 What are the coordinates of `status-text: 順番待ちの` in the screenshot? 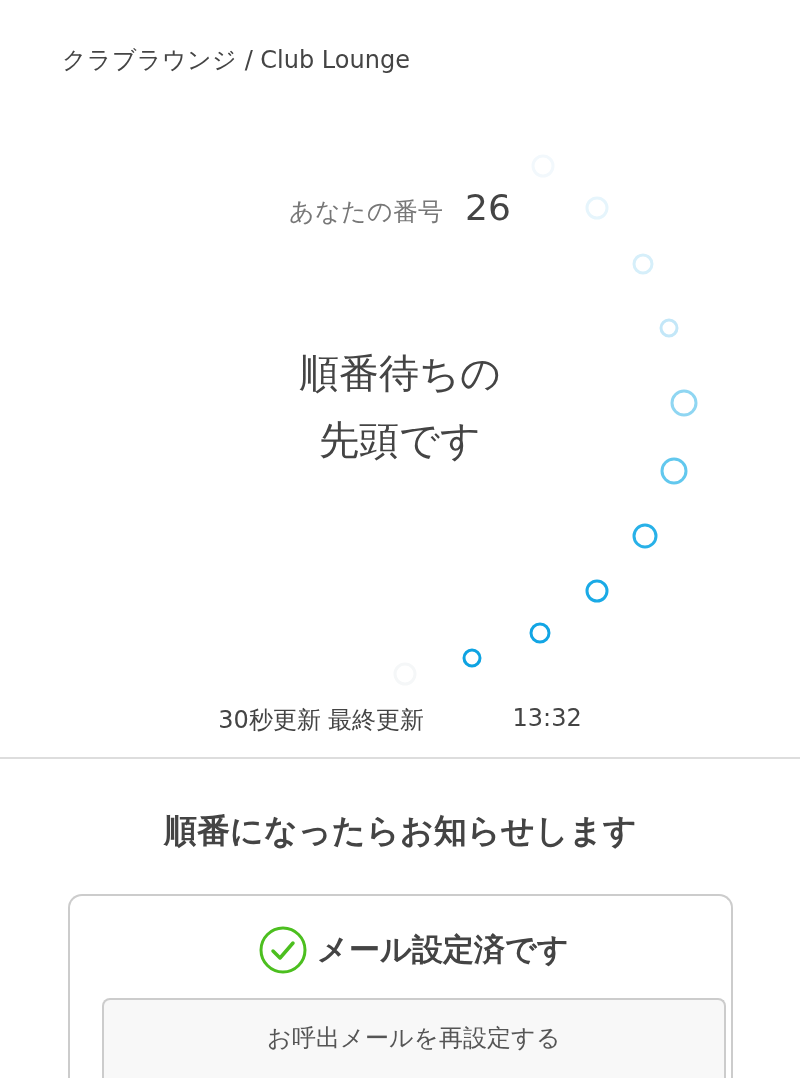 It's located at (400, 373).